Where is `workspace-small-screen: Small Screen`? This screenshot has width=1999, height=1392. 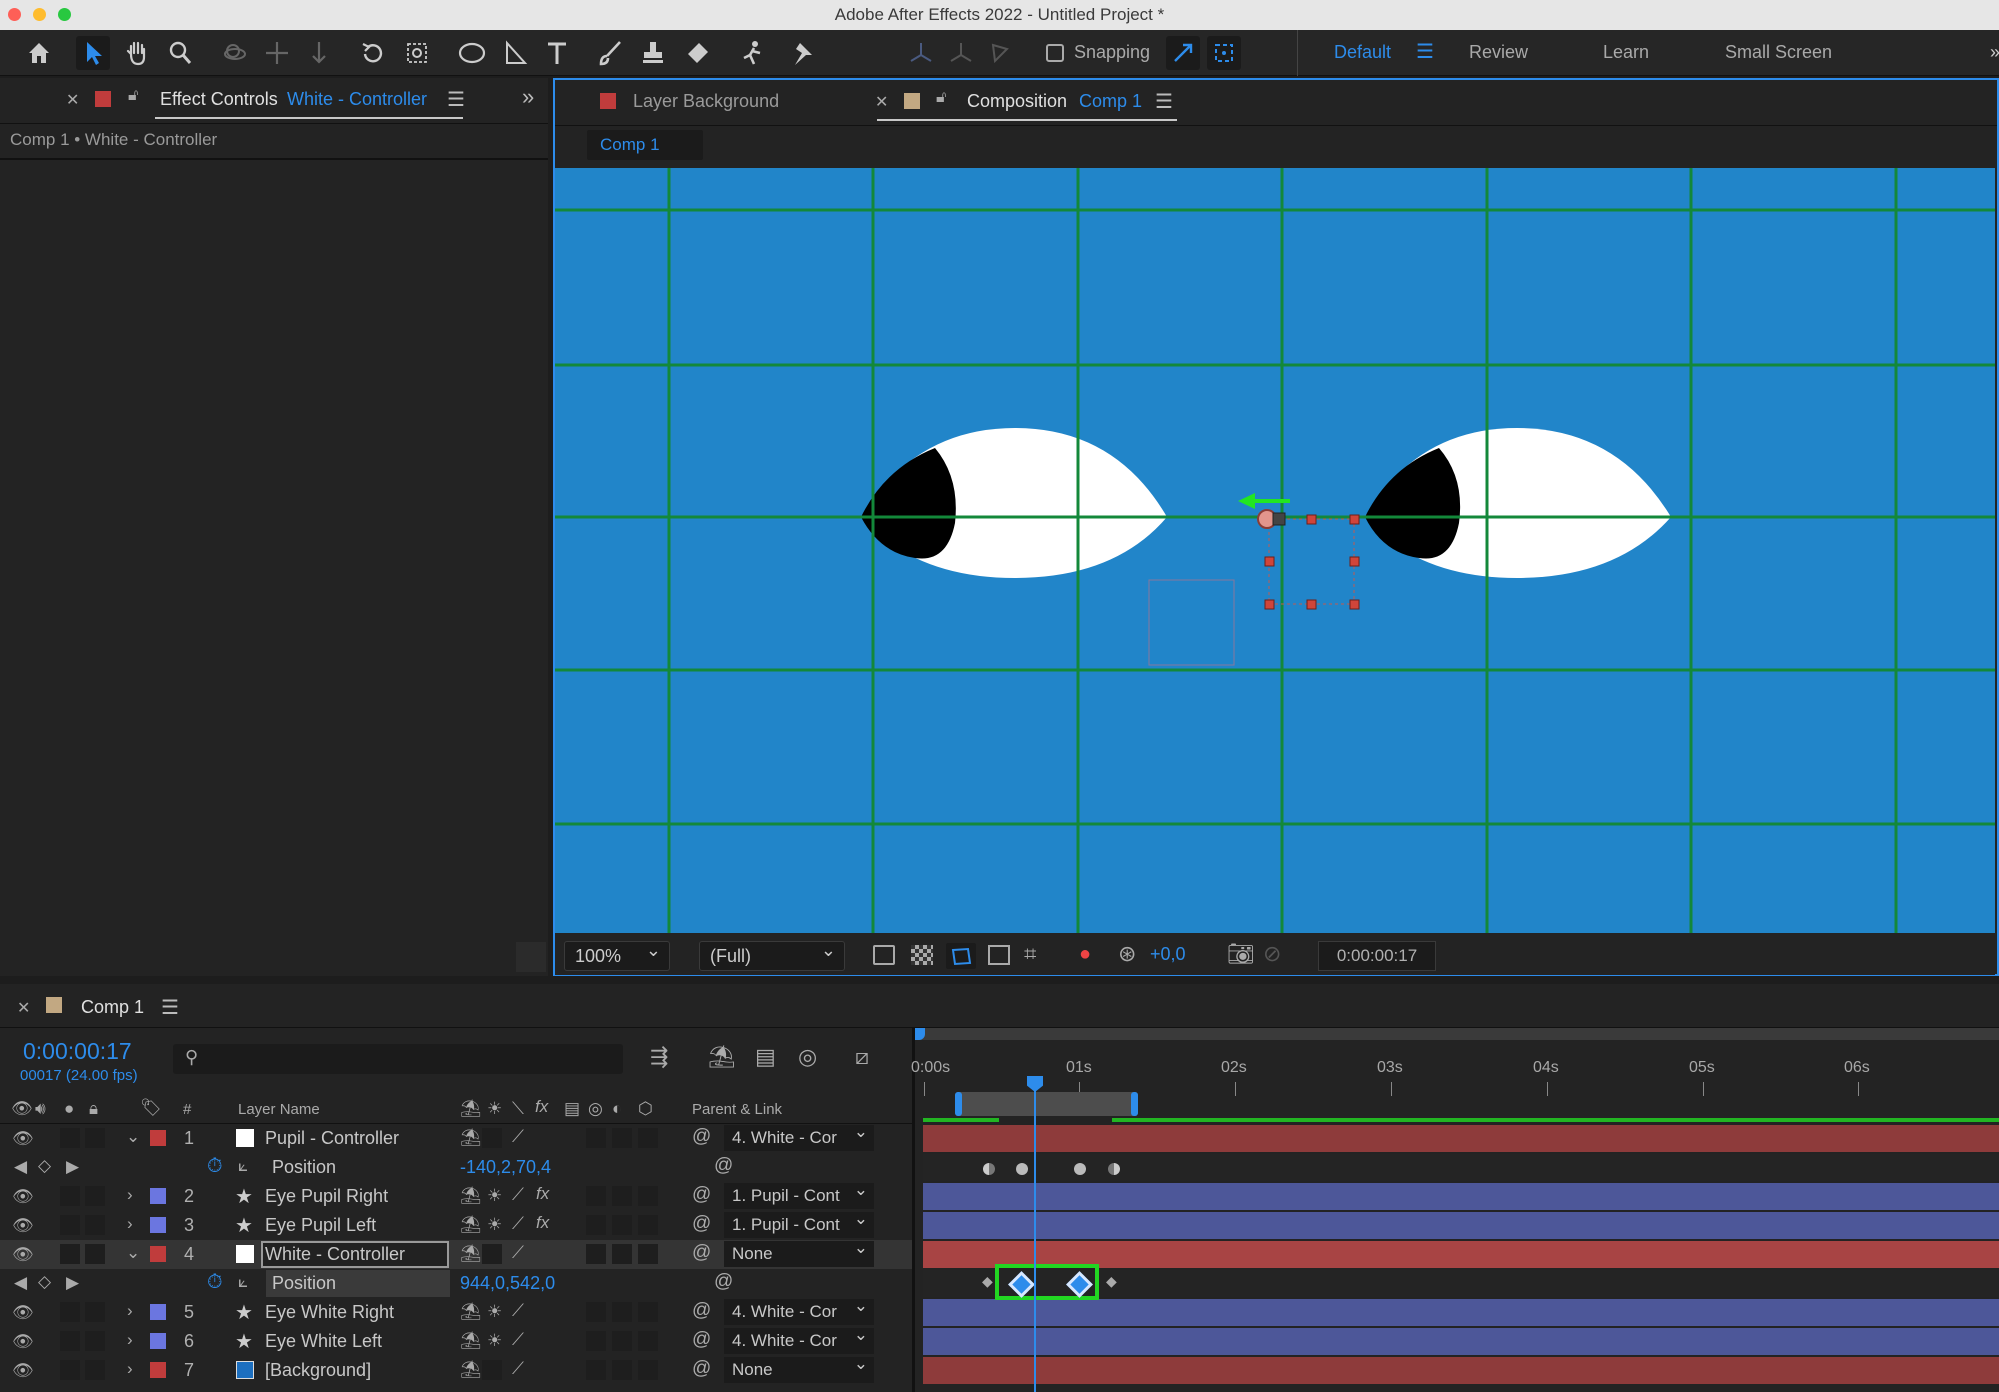 workspace-small-screen: Small Screen is located at coordinates (1778, 52).